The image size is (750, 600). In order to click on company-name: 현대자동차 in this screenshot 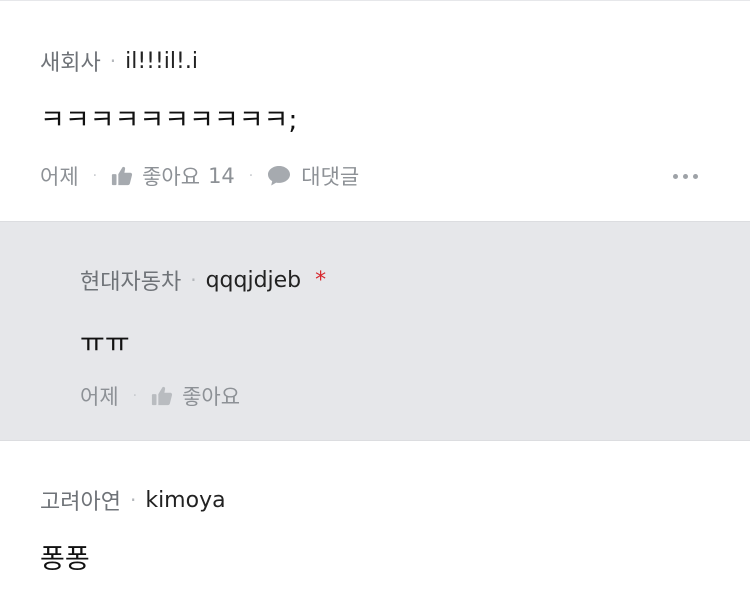, I will do `click(131, 282)`.